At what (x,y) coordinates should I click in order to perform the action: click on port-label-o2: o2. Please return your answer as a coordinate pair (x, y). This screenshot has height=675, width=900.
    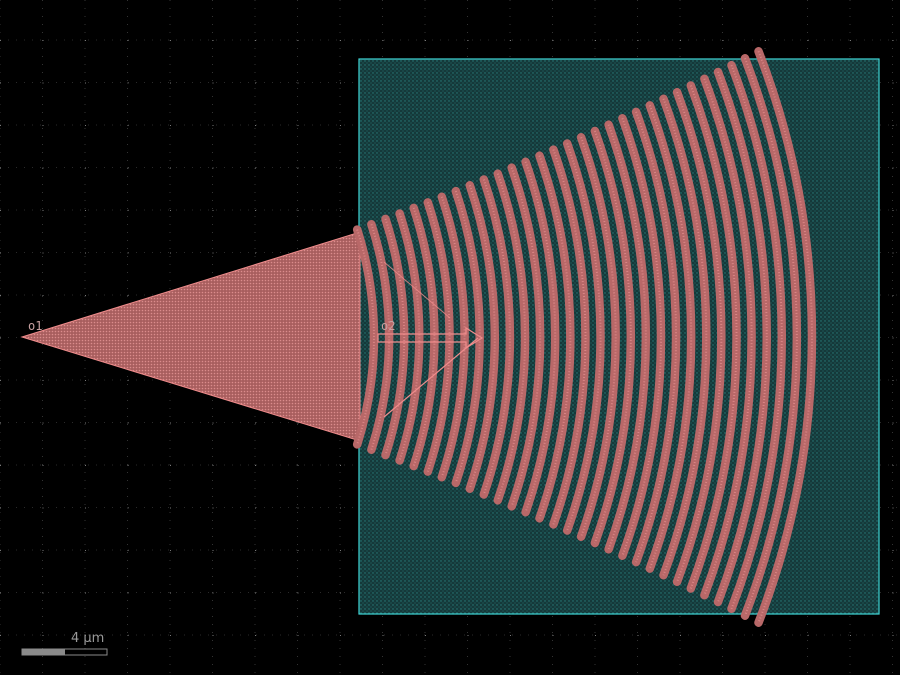
    Looking at the image, I should click on (388, 326).